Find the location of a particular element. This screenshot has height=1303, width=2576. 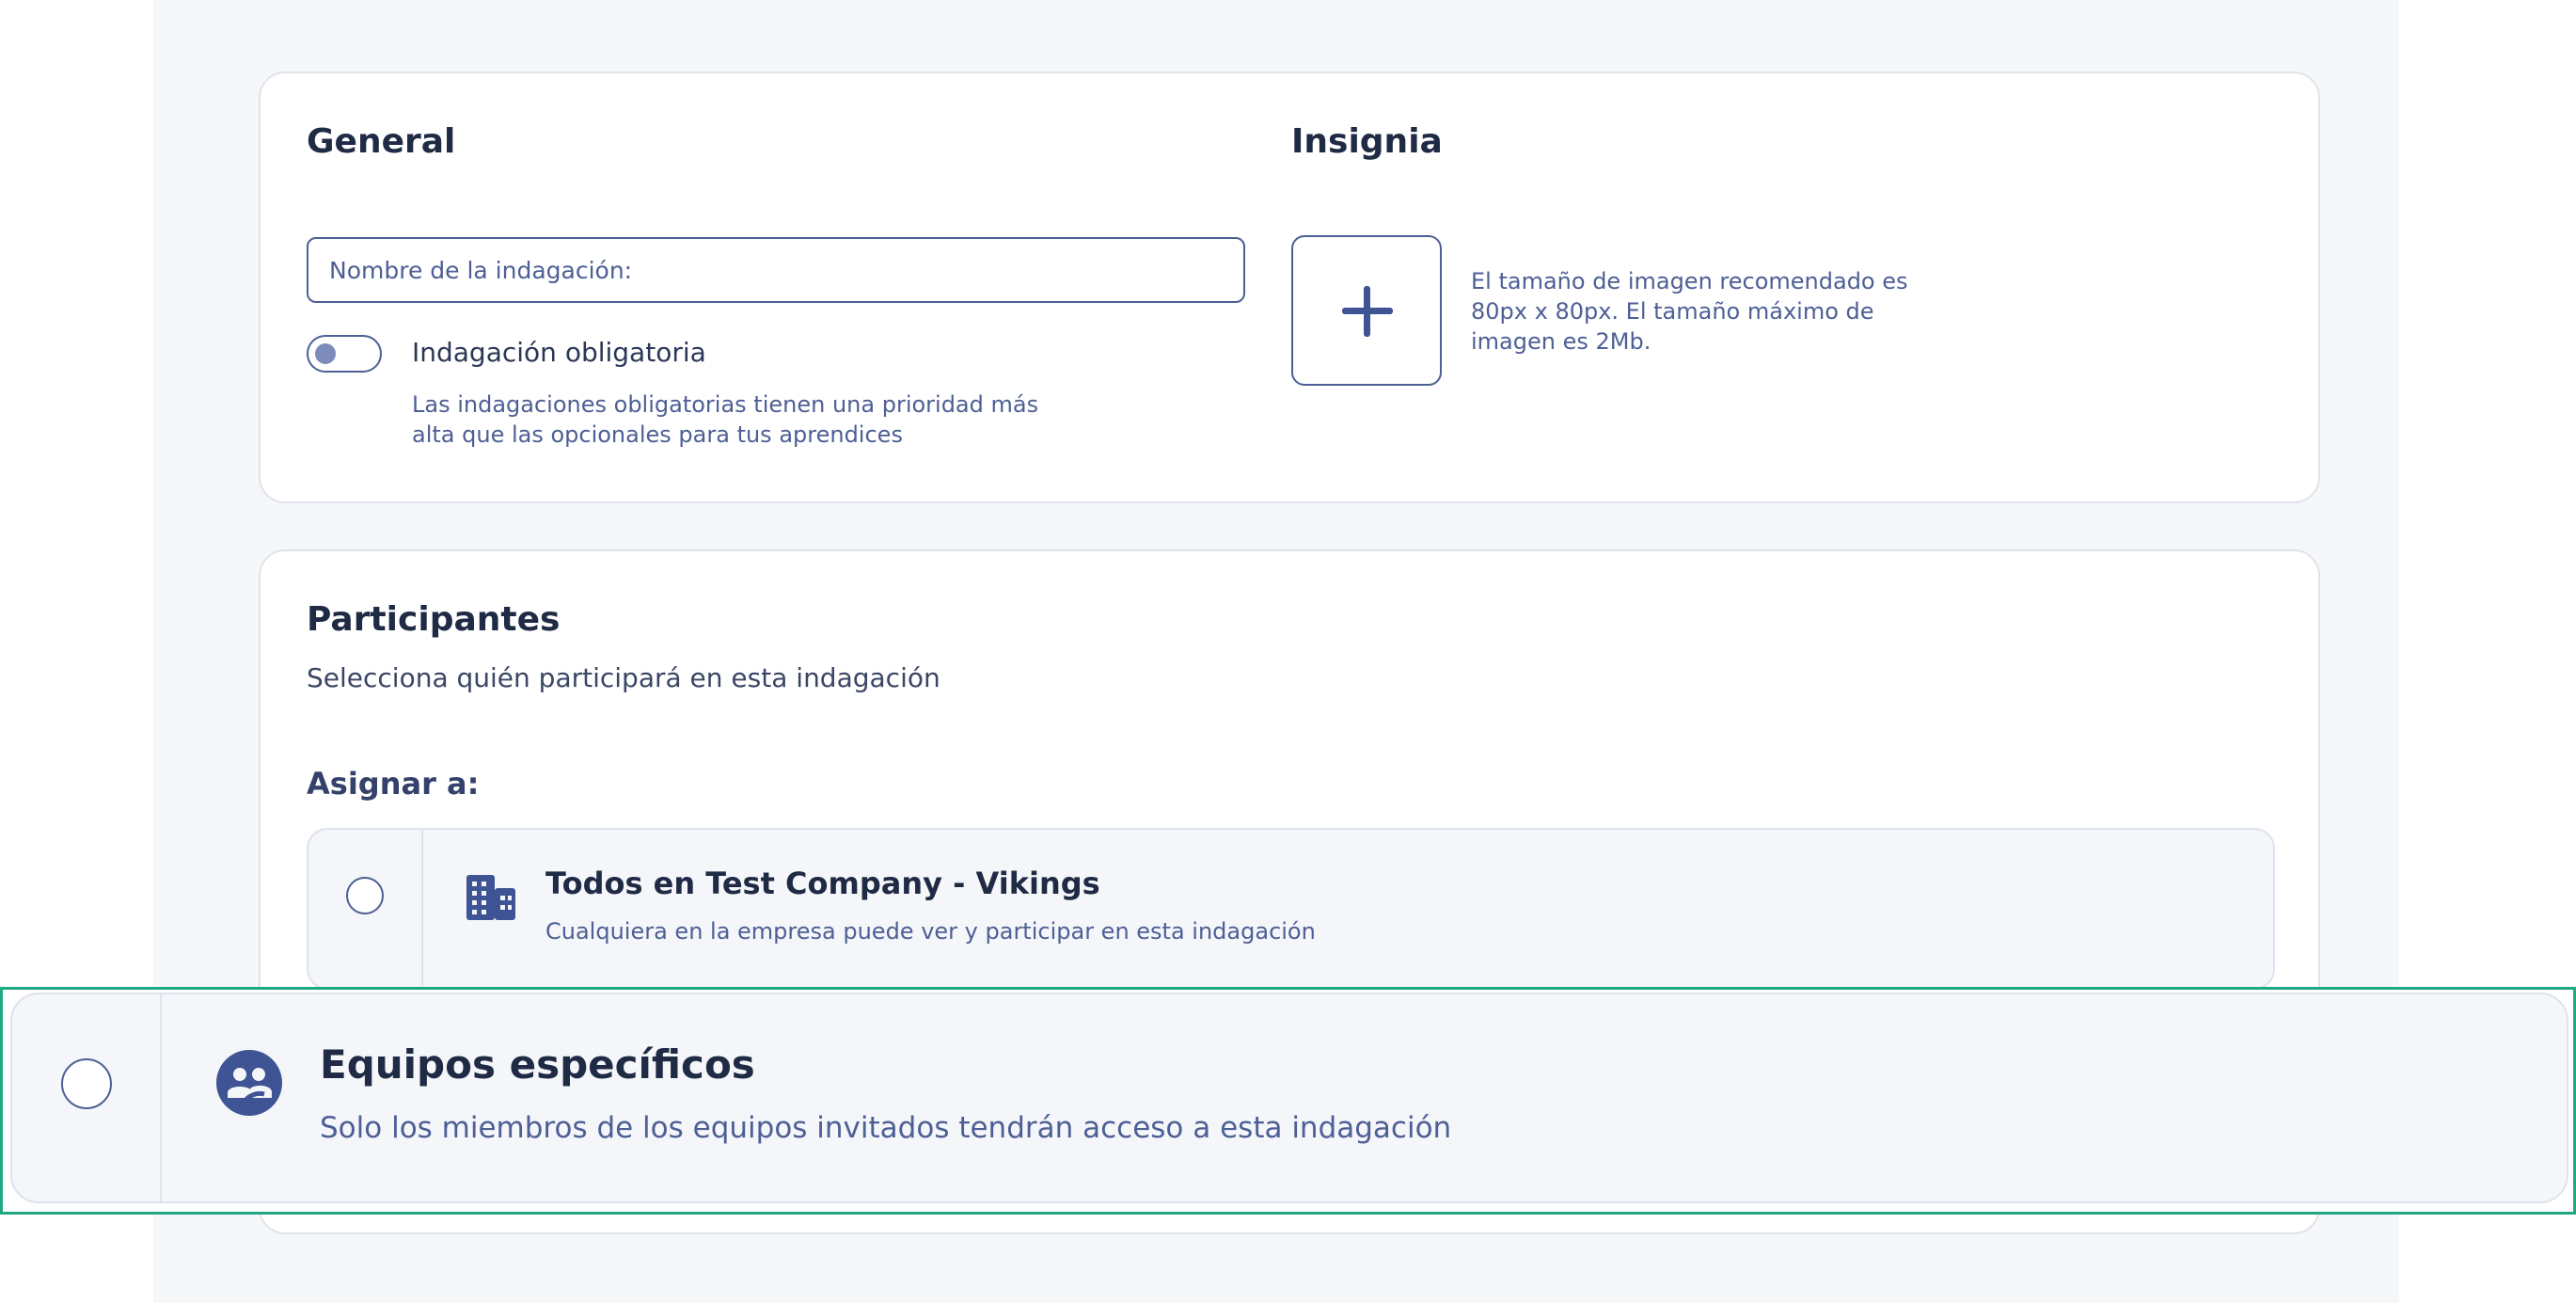

building-icon is located at coordinates (490, 897).